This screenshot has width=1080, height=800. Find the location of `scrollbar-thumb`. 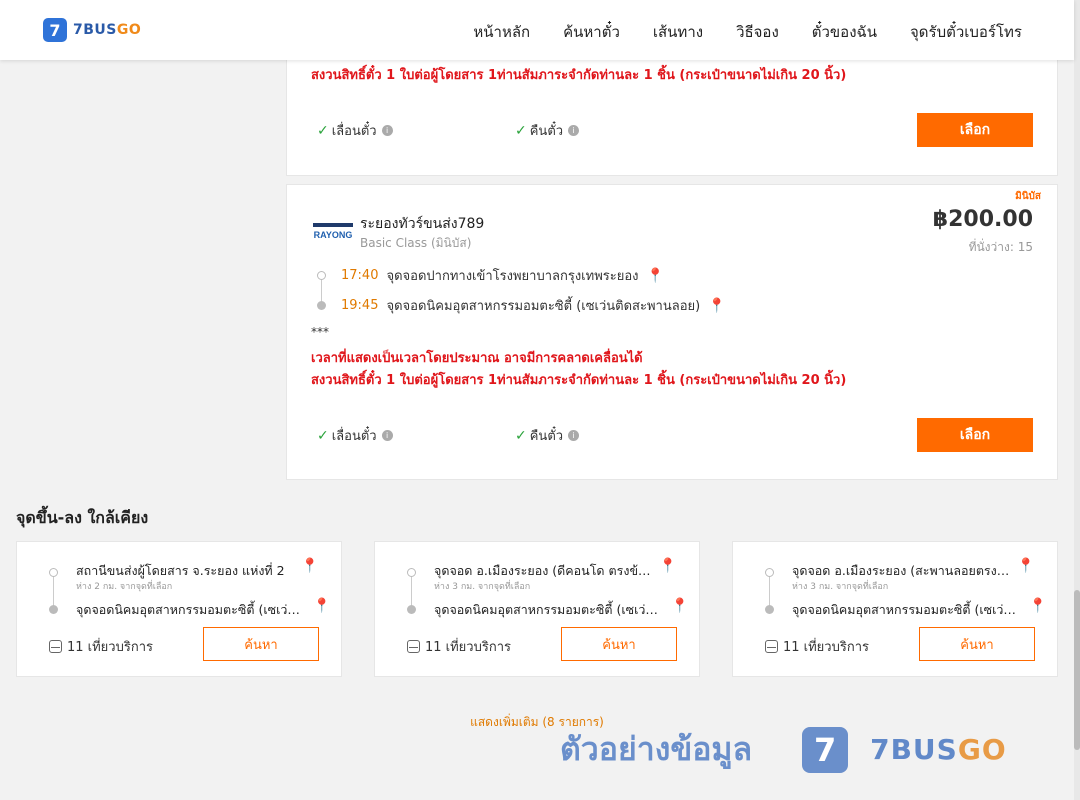

scrollbar-thumb is located at coordinates (1077, 670).